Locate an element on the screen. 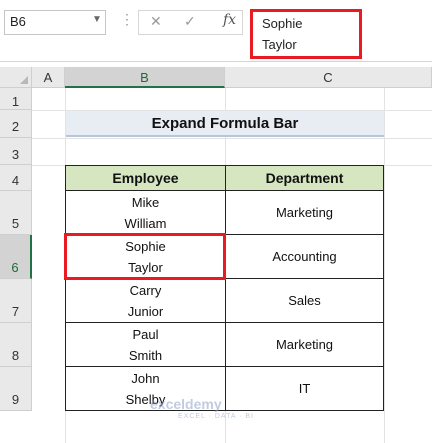 The height and width of the screenshot is (443, 432). employee-first-name: Carry is located at coordinates (145, 290).